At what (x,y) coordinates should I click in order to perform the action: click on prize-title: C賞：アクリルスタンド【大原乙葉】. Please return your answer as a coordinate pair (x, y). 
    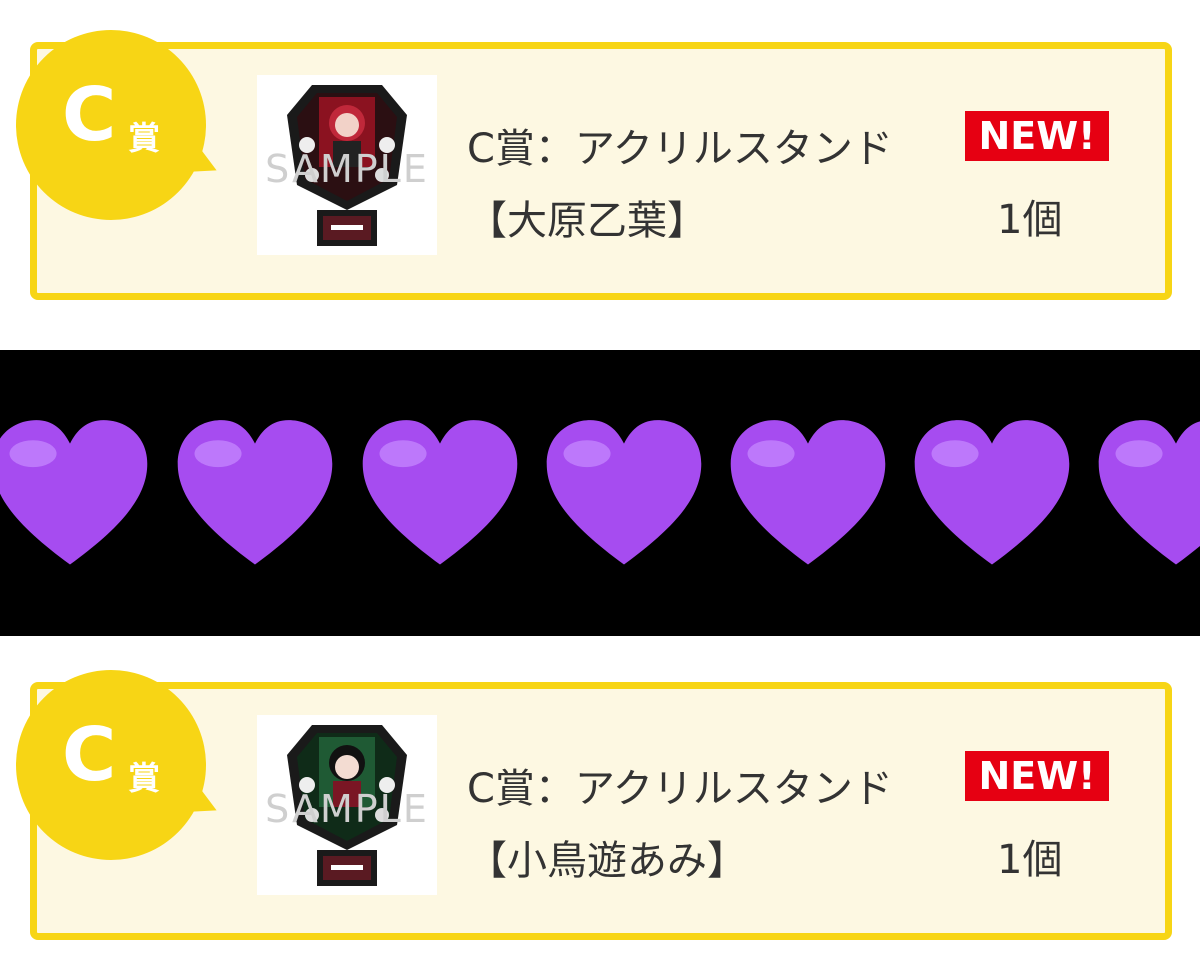
    Looking at the image, I should click on (707, 185).